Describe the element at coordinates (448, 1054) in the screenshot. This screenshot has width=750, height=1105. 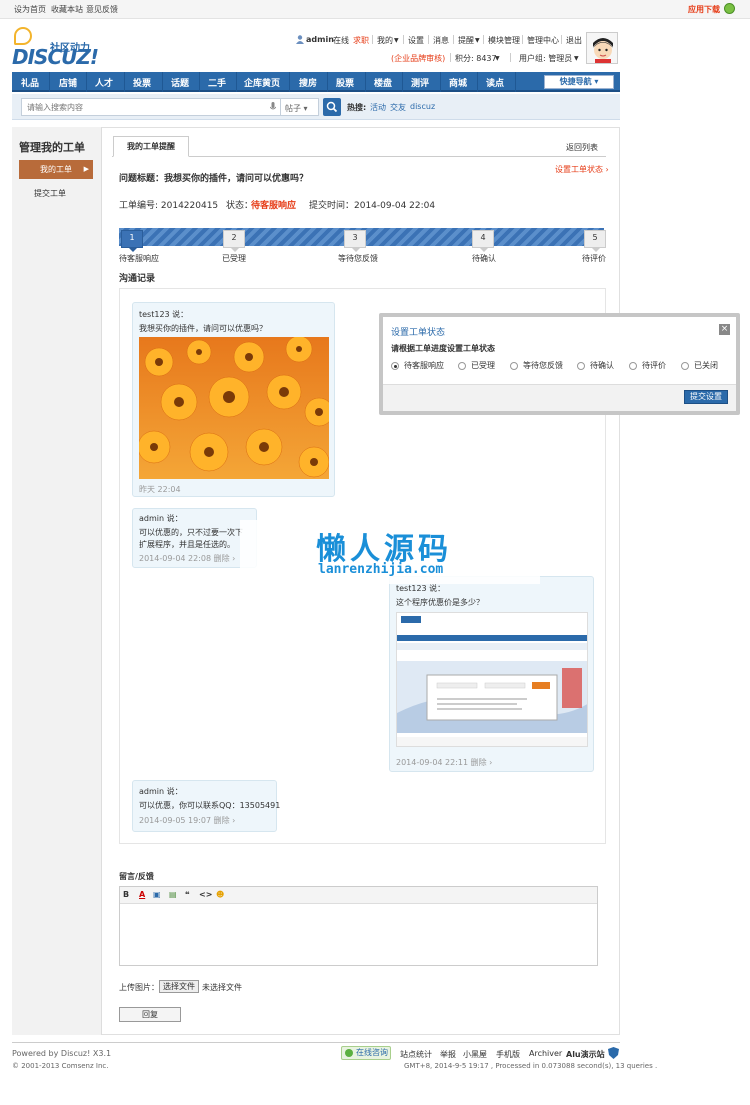
I see `footer-link: 举报` at that location.